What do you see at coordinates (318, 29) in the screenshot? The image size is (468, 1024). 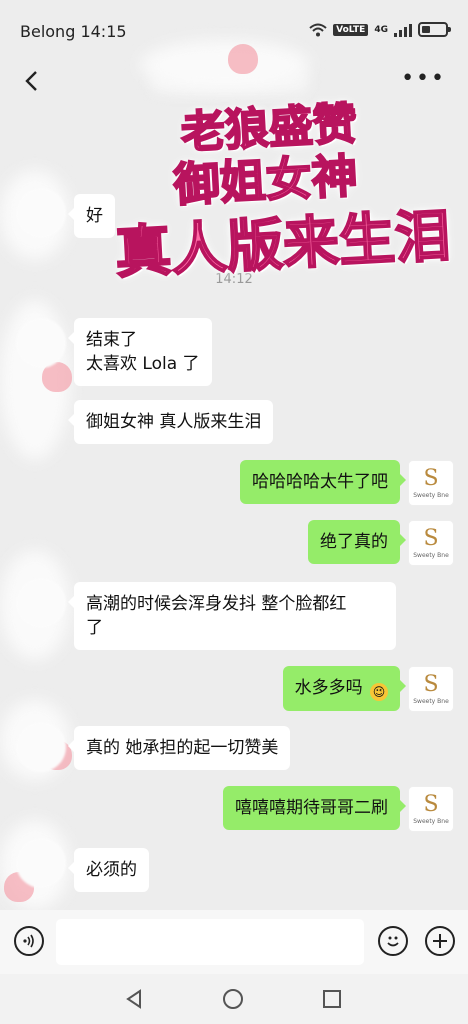 I see `wifi-icon` at bounding box center [318, 29].